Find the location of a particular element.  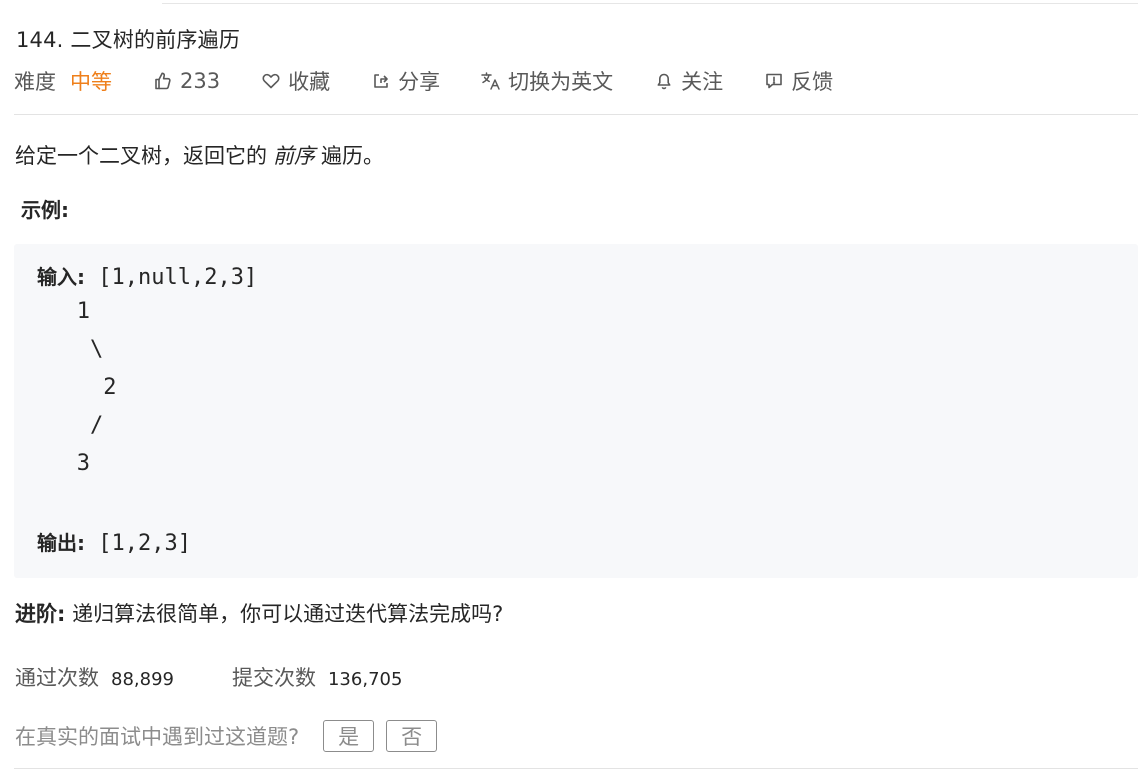

feedback-label: 反馈 is located at coordinates (812, 82).